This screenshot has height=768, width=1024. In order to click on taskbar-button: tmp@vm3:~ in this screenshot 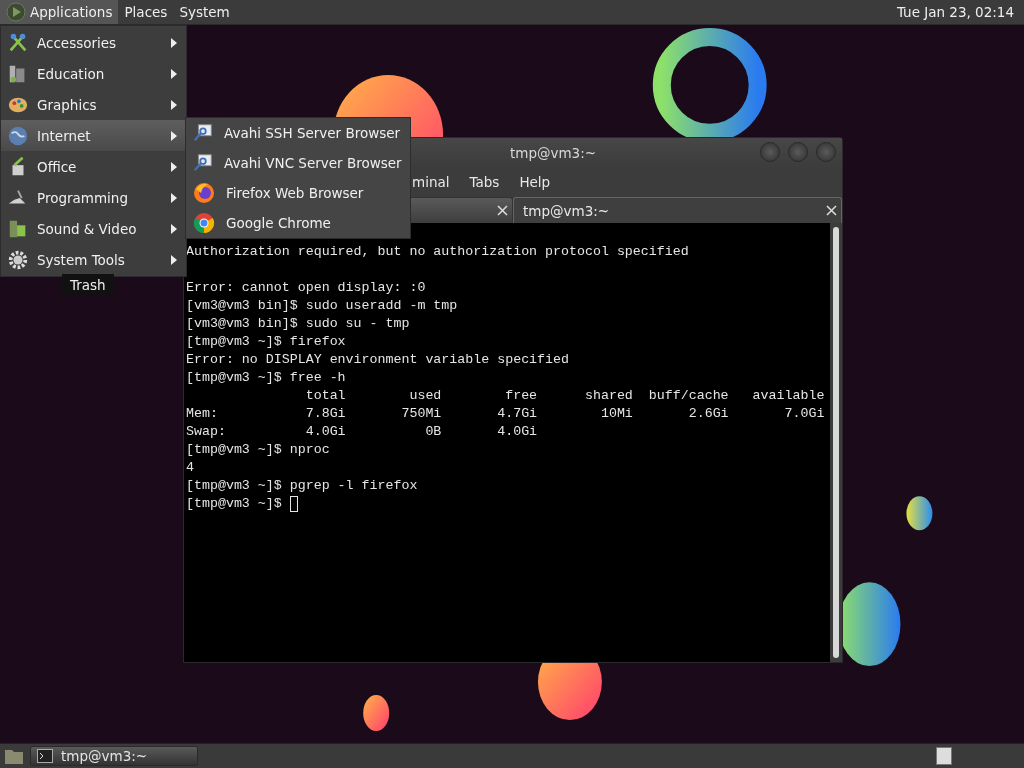, I will do `click(114, 756)`.